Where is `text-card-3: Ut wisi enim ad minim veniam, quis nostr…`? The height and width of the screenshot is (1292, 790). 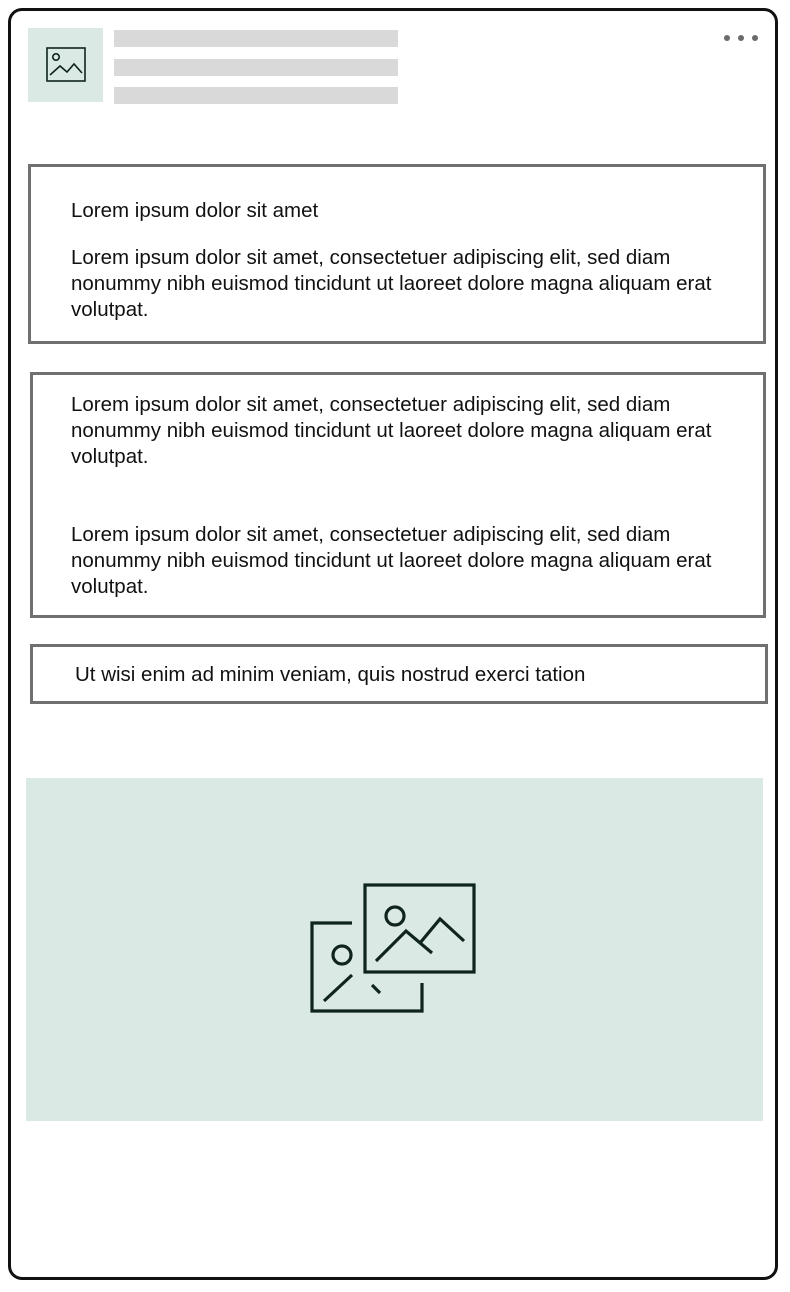 text-card-3: Ut wisi enim ad minim veniam, quis nostr… is located at coordinates (399, 674).